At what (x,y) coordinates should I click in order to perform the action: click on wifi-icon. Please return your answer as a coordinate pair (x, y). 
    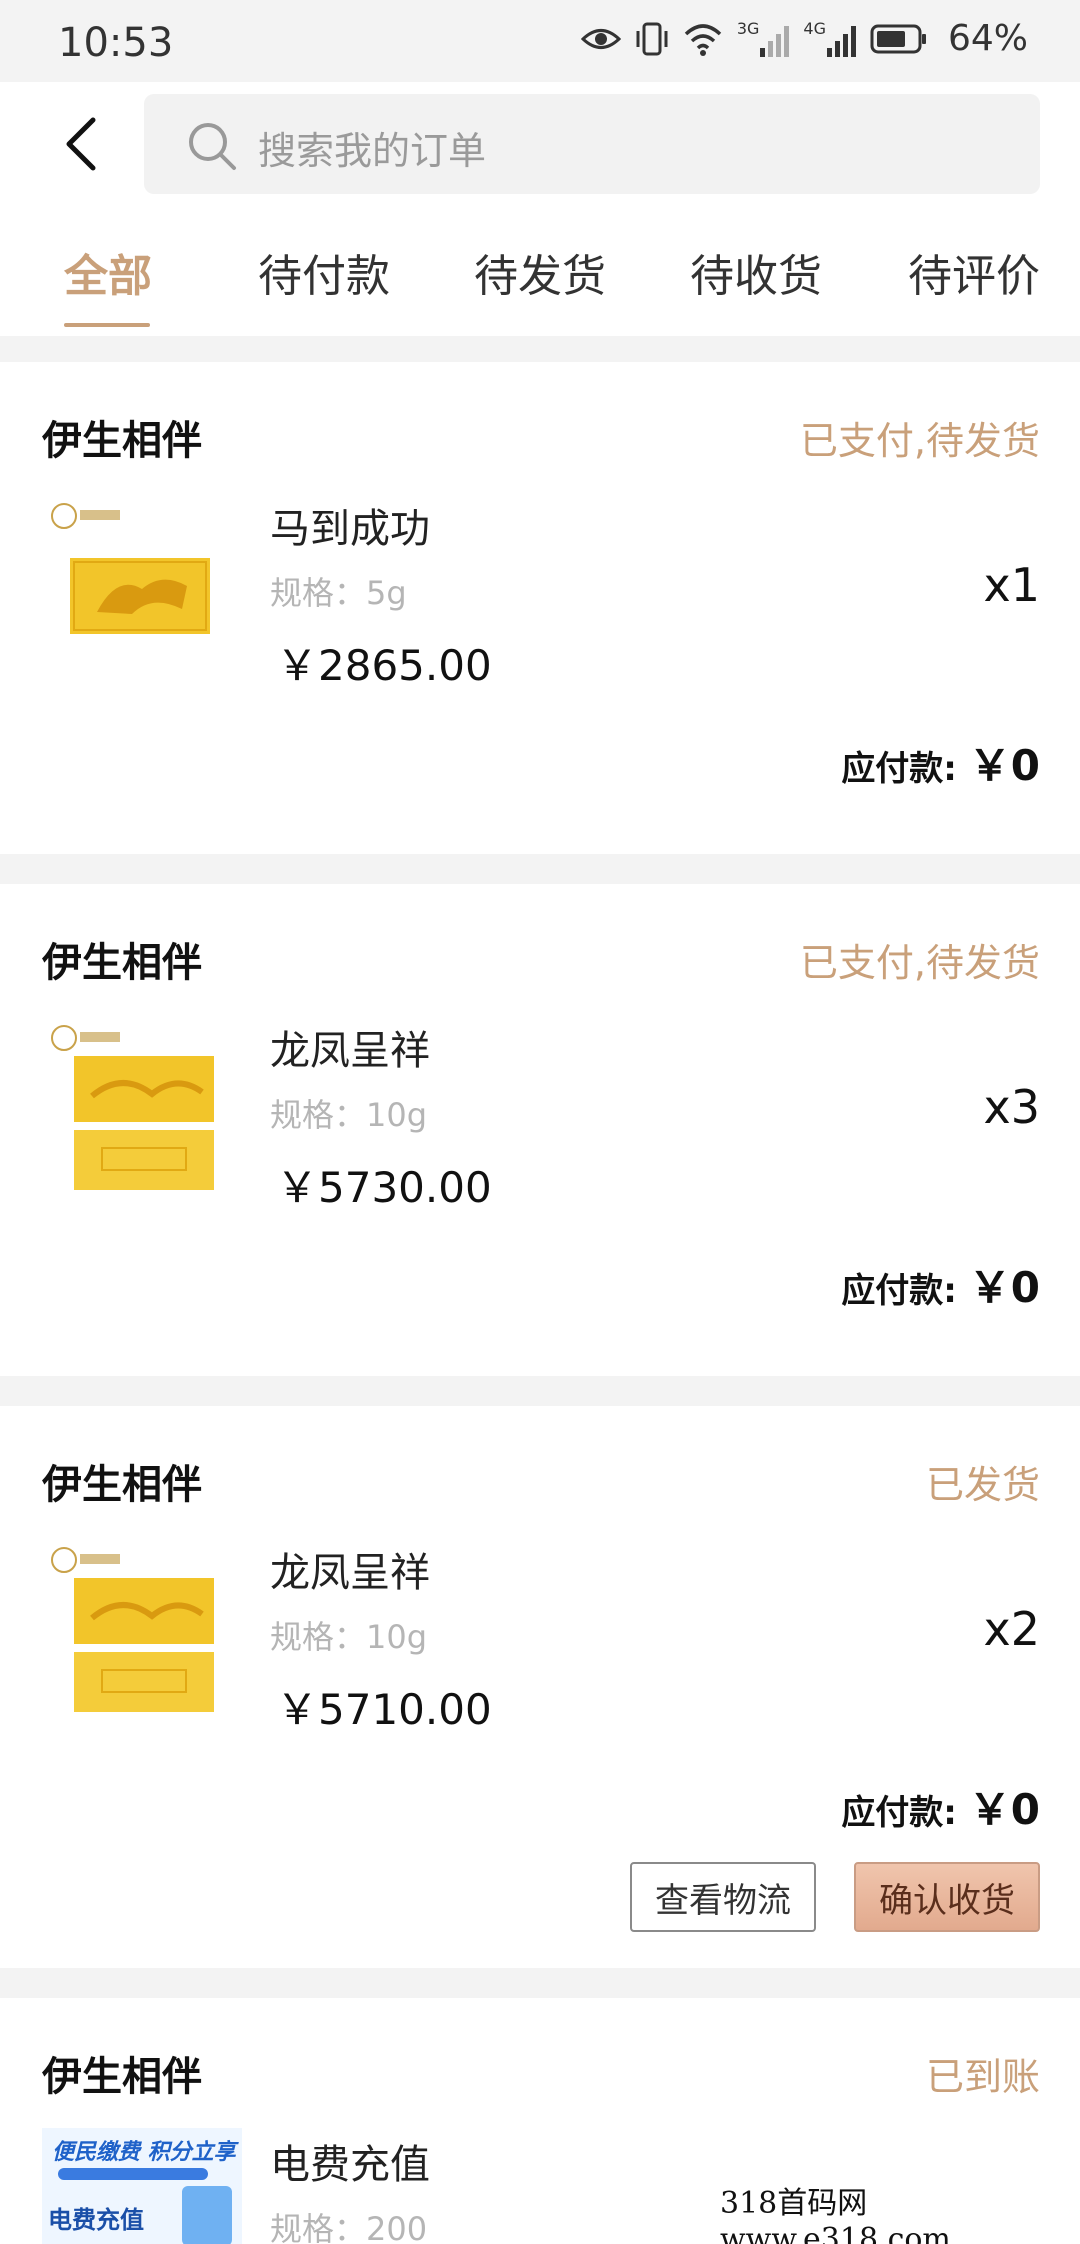
    Looking at the image, I should click on (703, 39).